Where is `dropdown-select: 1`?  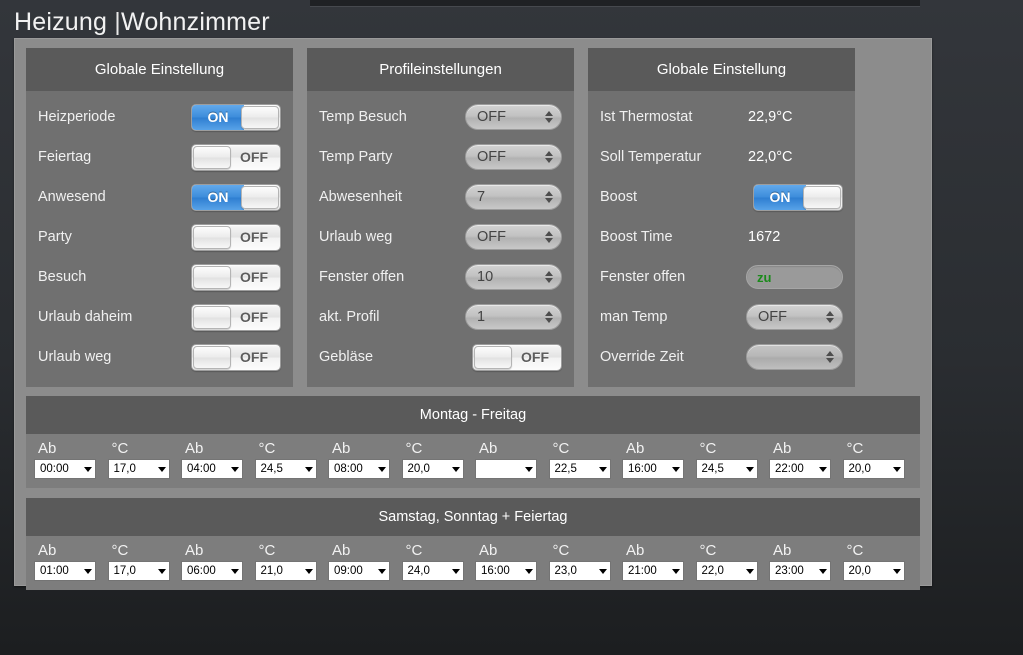
dropdown-select: 1 is located at coordinates (513, 317).